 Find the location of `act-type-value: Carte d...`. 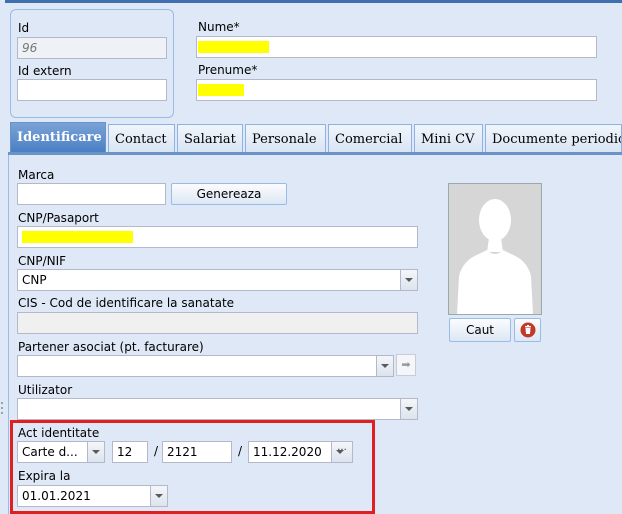

act-type-value: Carte d... is located at coordinates (50, 452).